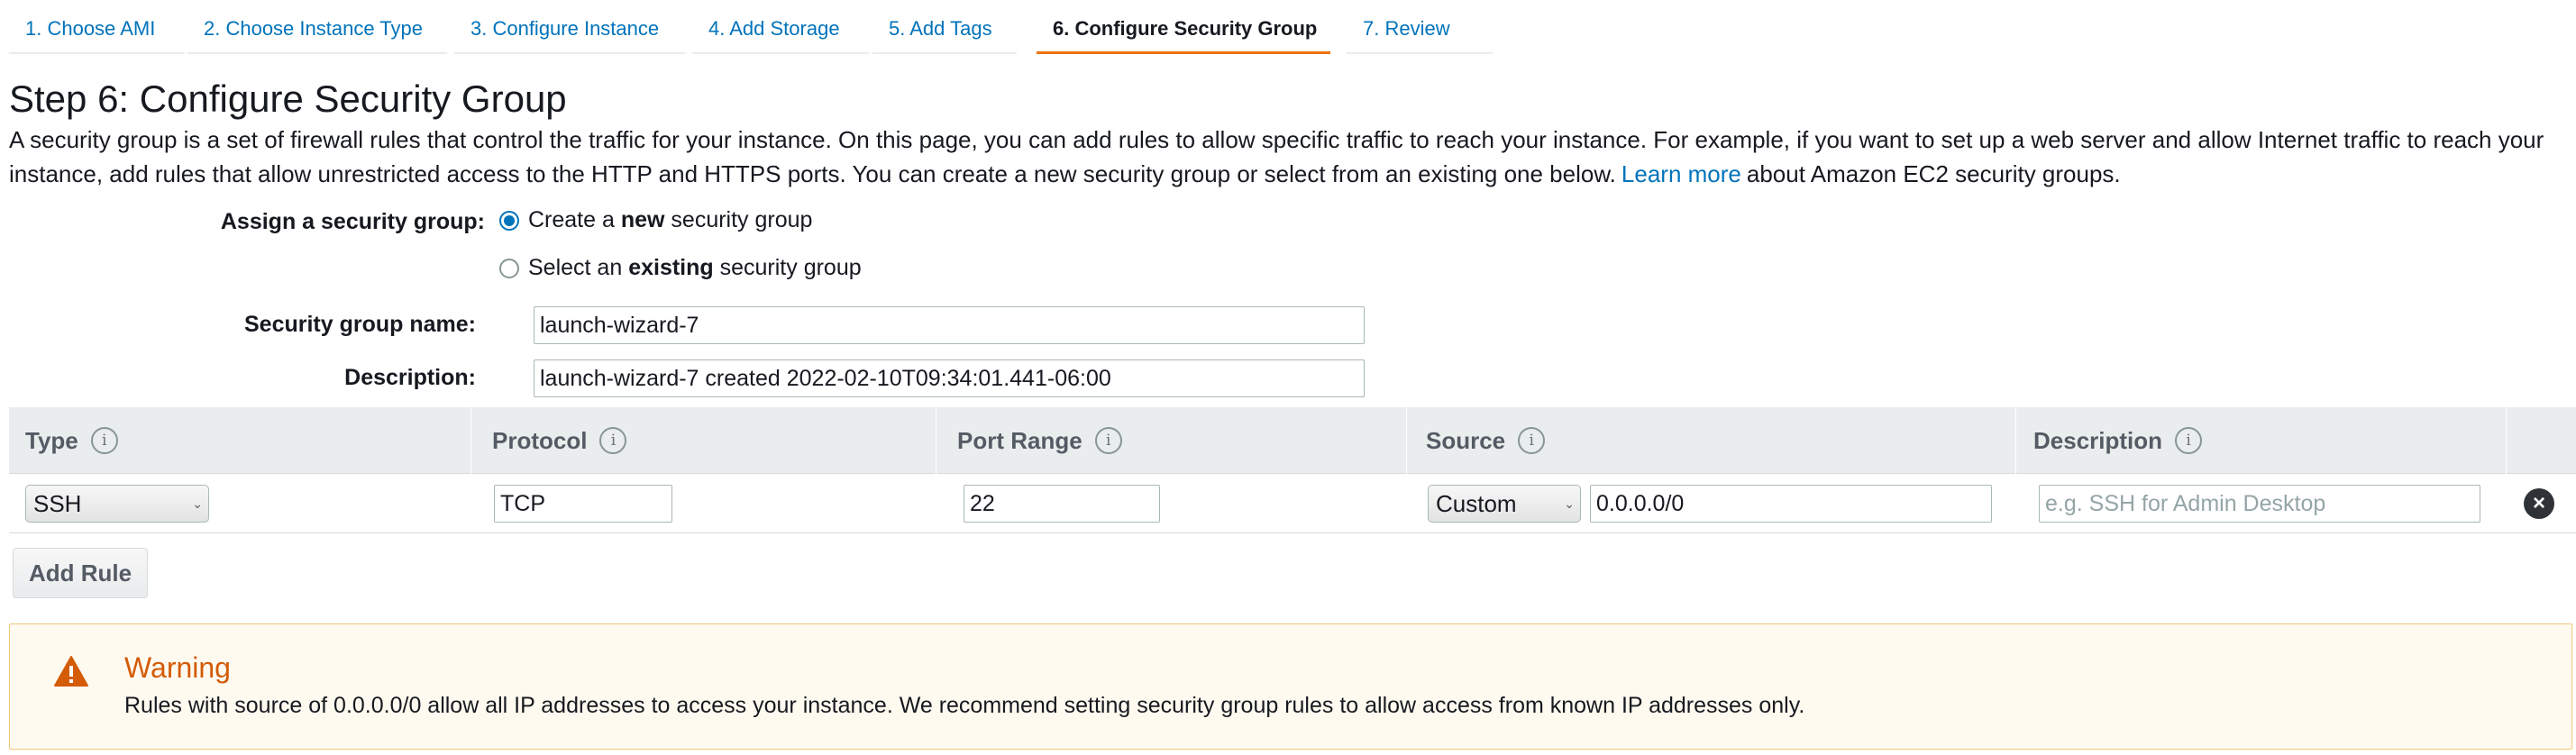 The image size is (2576, 755). I want to click on option-create-new-group: Create a new security group, so click(655, 220).